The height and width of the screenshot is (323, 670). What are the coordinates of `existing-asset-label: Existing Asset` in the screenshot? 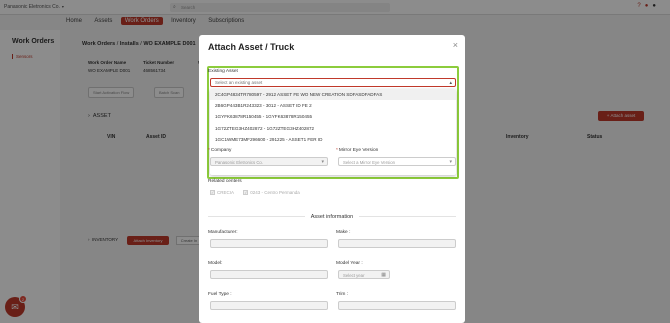 It's located at (223, 71).